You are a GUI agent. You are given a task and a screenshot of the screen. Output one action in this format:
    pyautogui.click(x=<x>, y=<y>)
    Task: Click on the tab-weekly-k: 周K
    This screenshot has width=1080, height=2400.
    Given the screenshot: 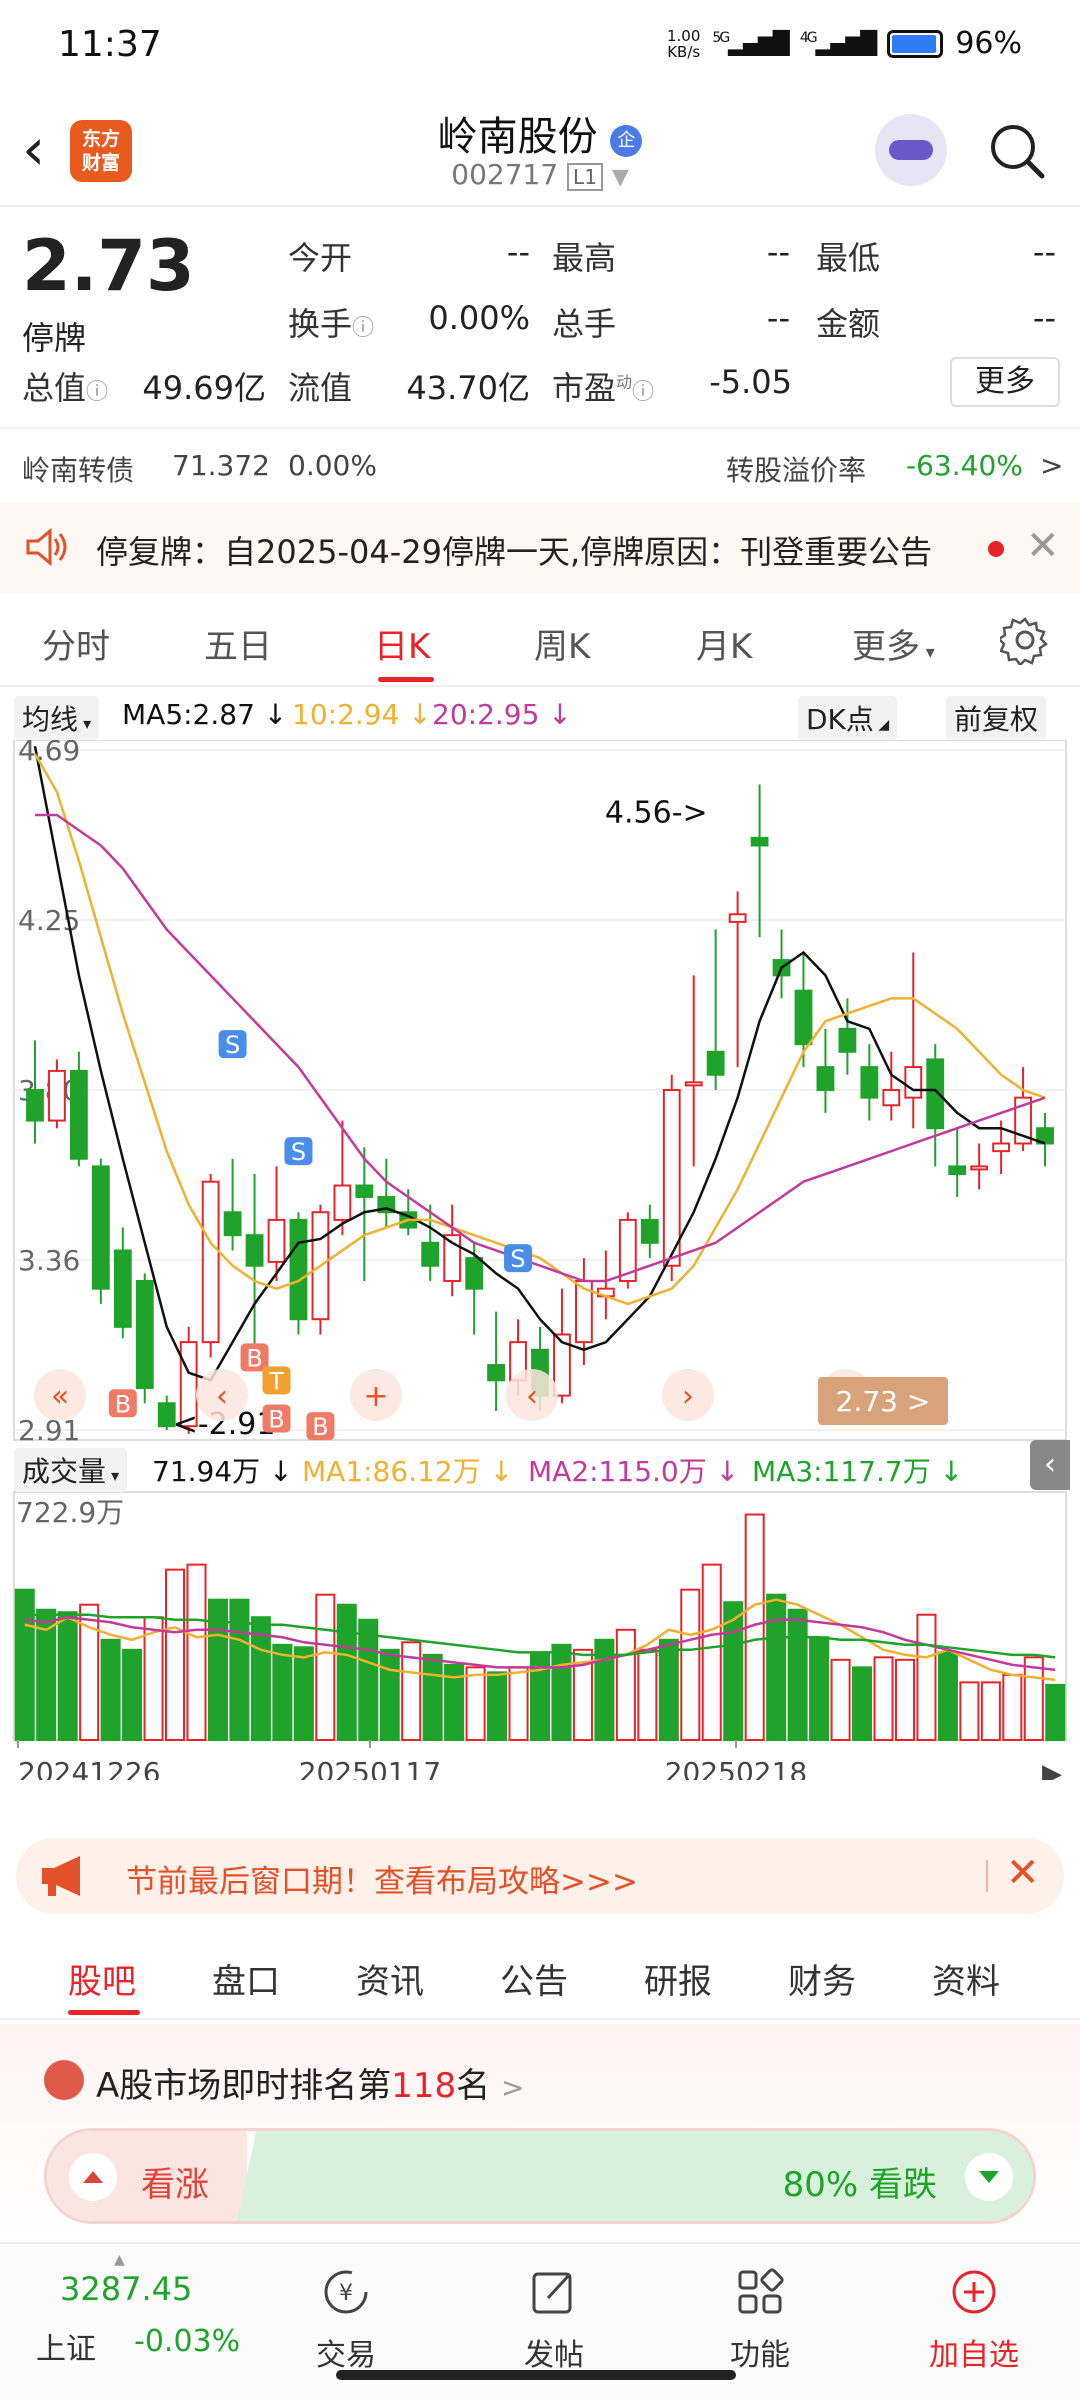 What is the action you would take?
    pyautogui.click(x=562, y=643)
    